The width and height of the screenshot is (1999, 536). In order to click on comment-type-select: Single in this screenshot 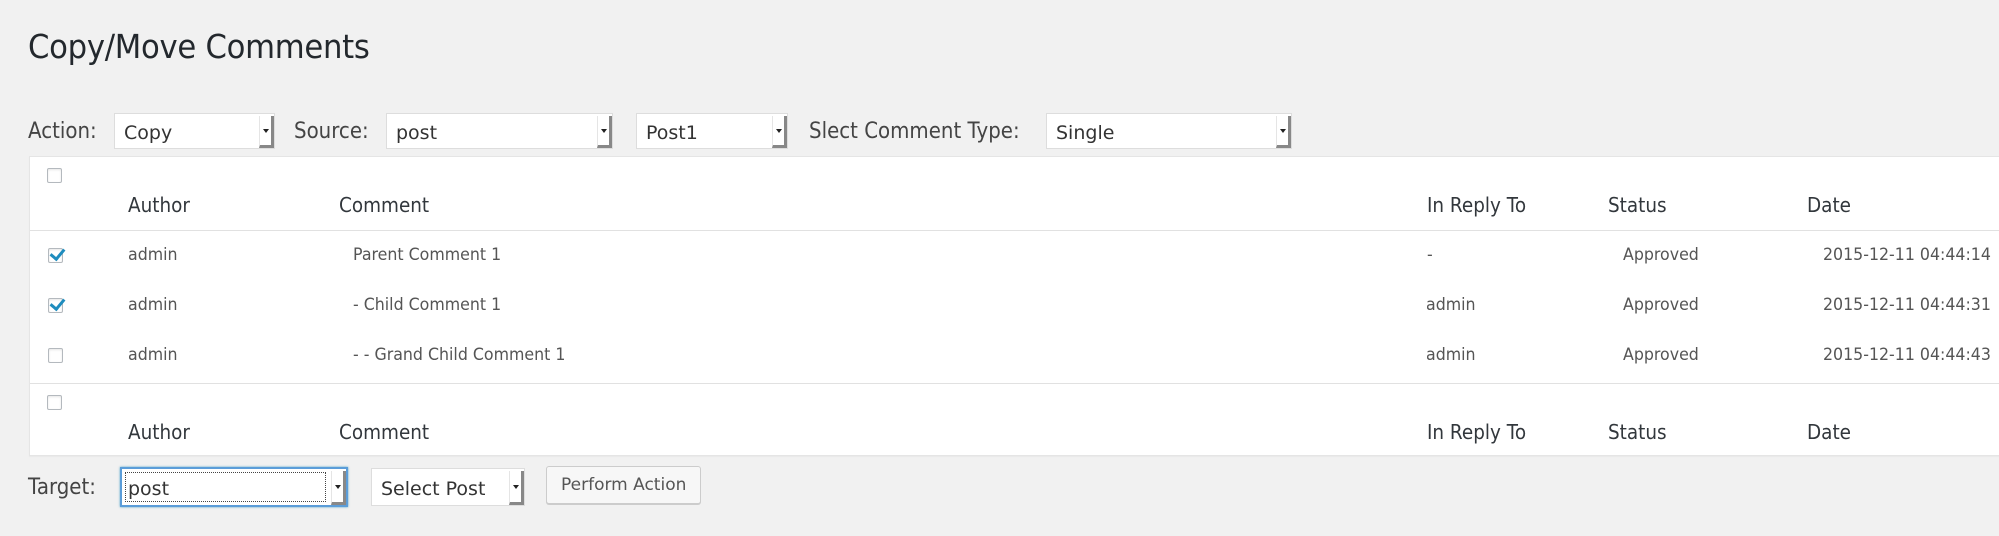, I will do `click(1169, 131)`.